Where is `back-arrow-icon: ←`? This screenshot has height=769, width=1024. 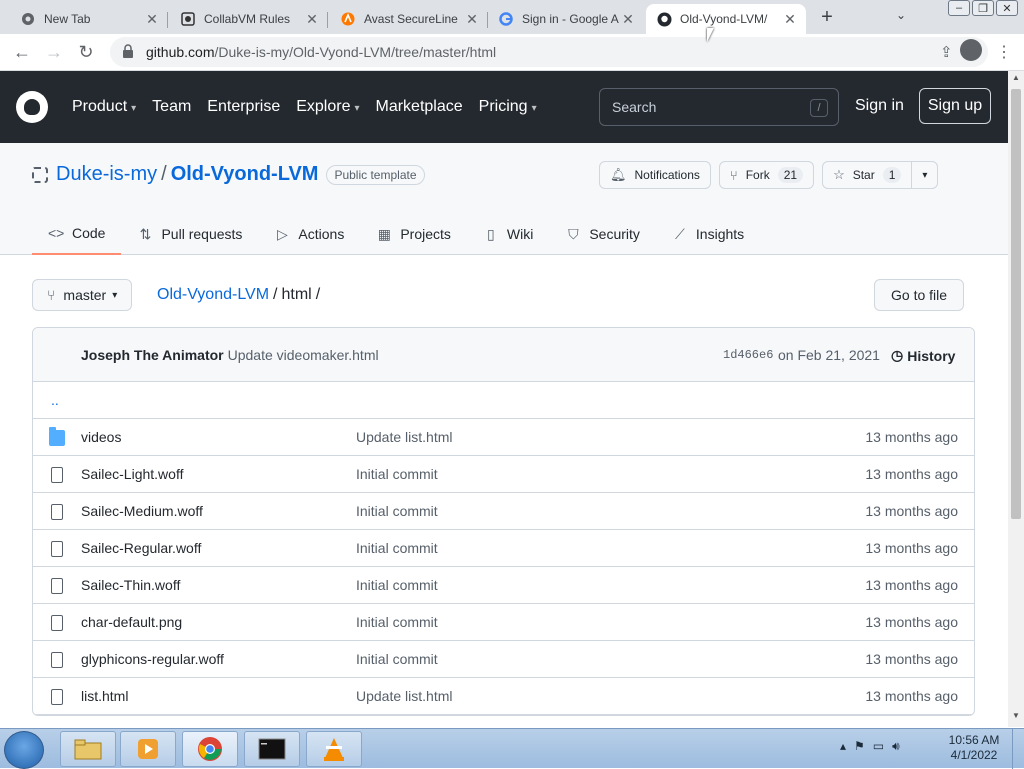 back-arrow-icon: ← is located at coordinates (22, 52).